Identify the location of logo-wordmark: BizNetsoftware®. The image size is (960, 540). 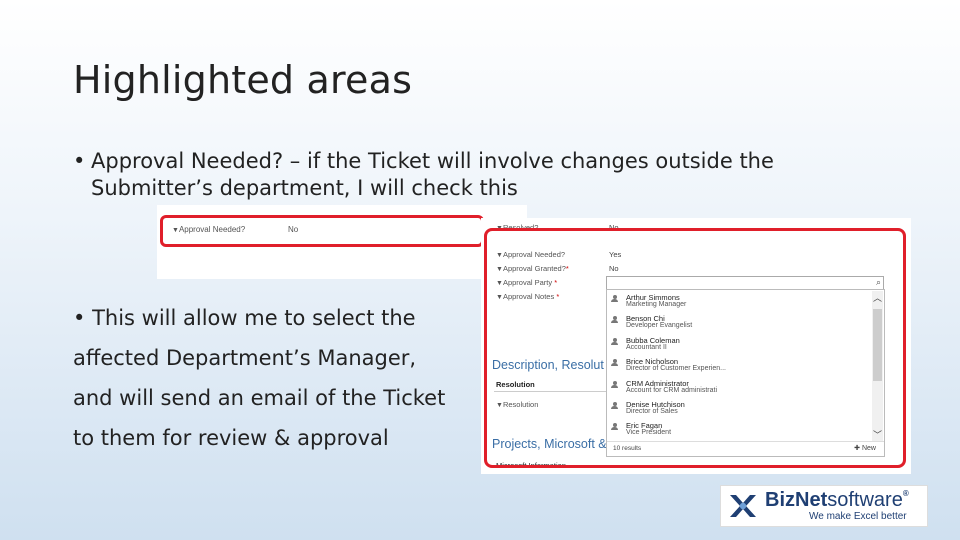
(837, 500).